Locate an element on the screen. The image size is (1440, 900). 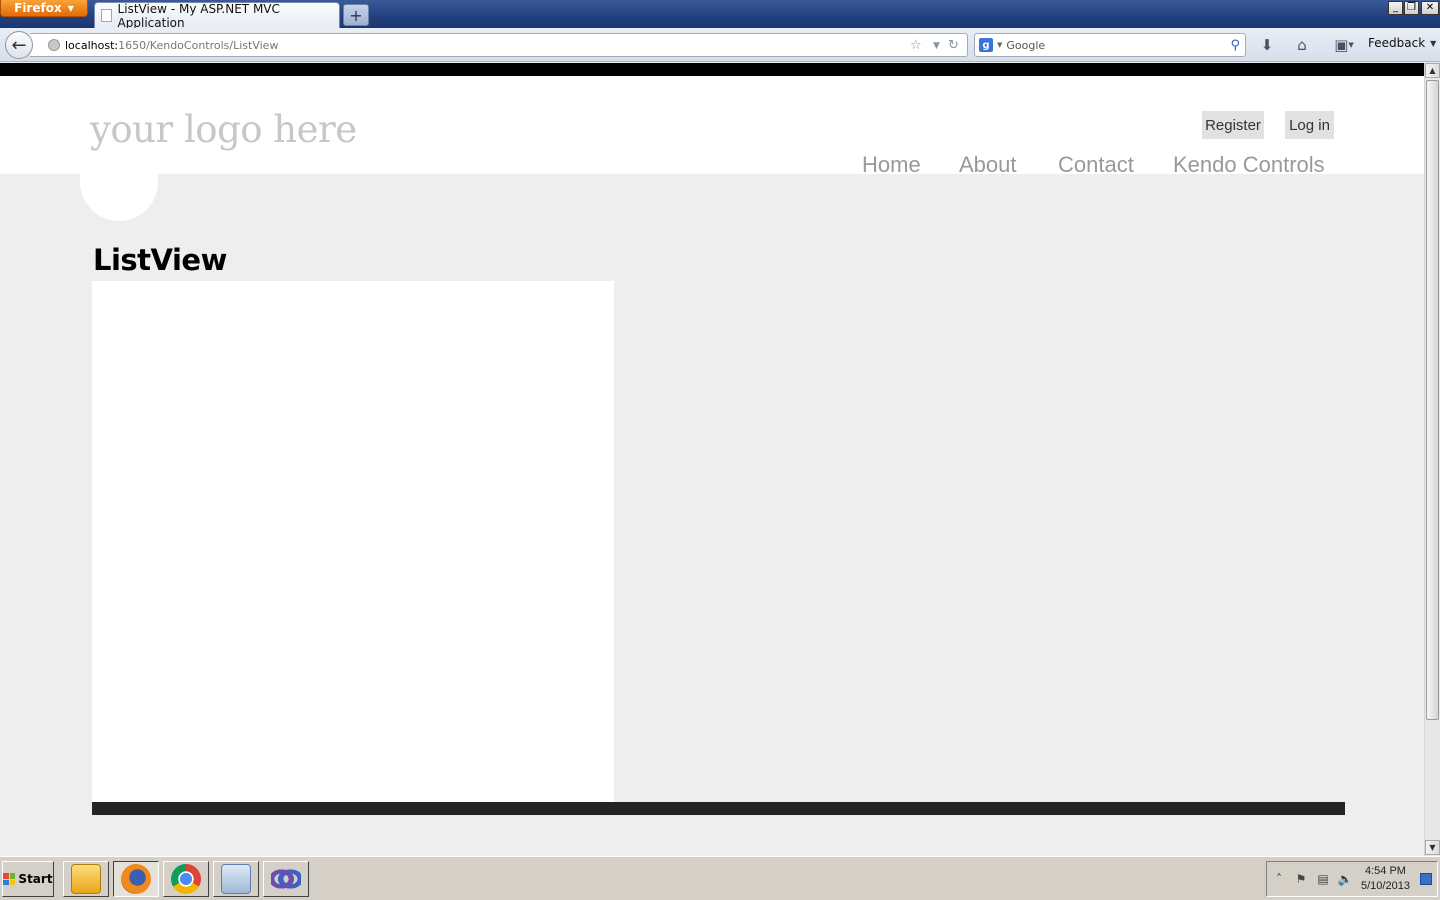
bookmarks-icon: ▣ is located at coordinates (1341, 45).